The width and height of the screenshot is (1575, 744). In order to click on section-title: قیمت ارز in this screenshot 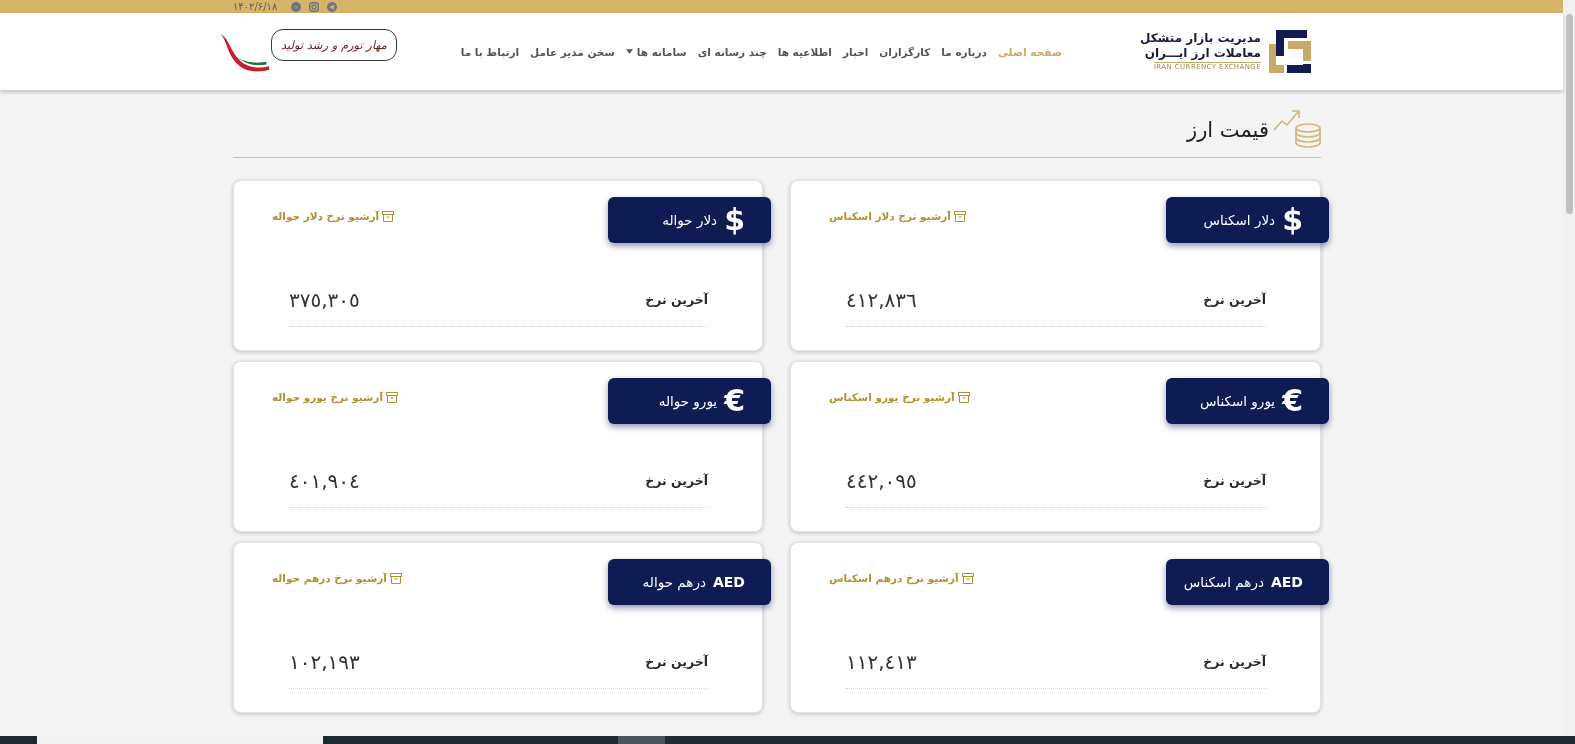, I will do `click(1228, 130)`.